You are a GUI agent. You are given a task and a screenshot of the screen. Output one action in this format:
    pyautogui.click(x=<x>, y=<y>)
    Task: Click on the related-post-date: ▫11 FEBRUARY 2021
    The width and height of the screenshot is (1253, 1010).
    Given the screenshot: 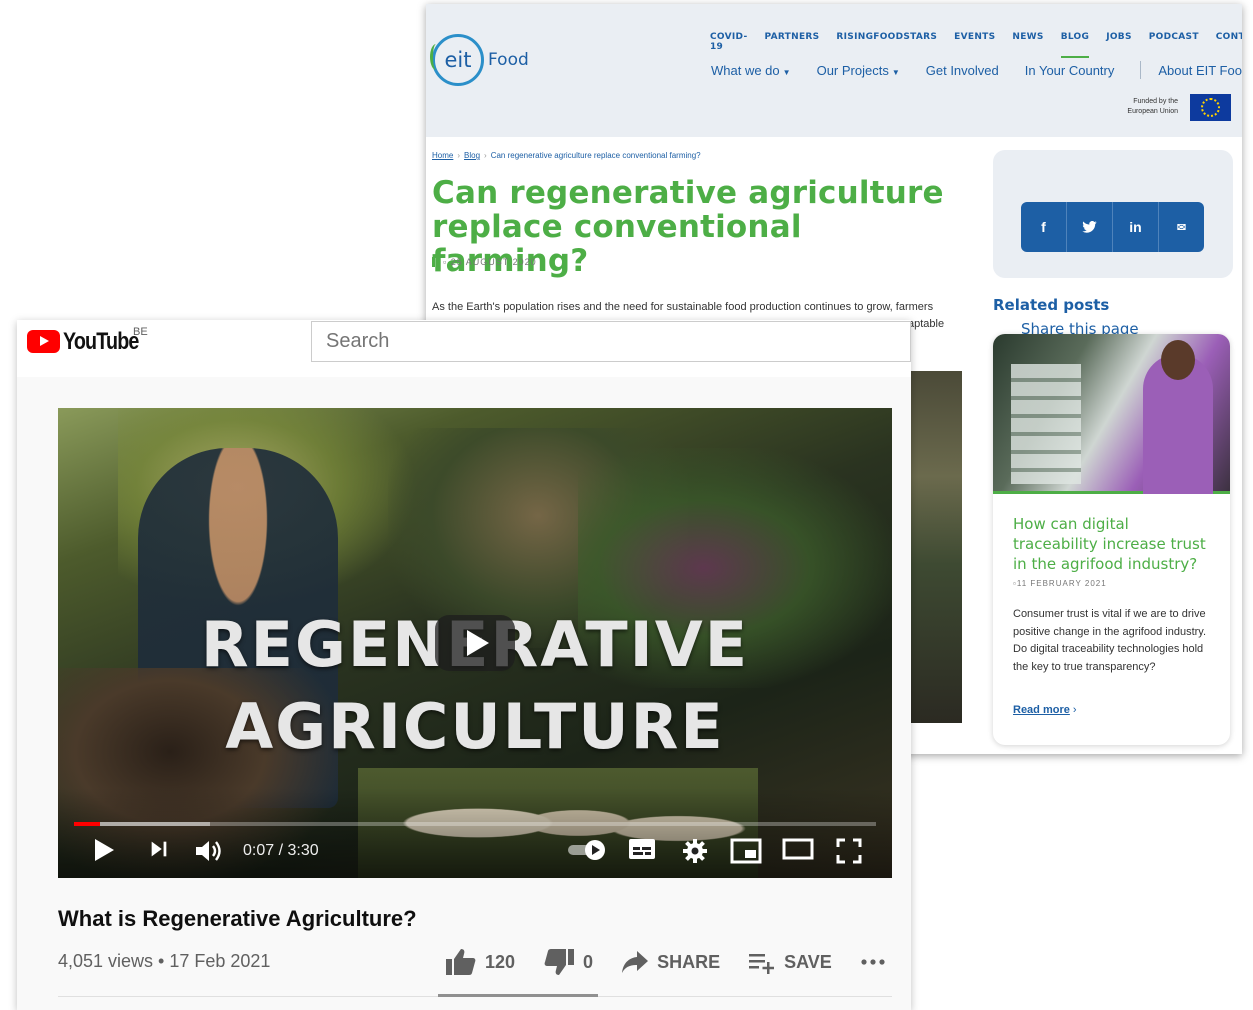 What is the action you would take?
    pyautogui.click(x=1060, y=583)
    